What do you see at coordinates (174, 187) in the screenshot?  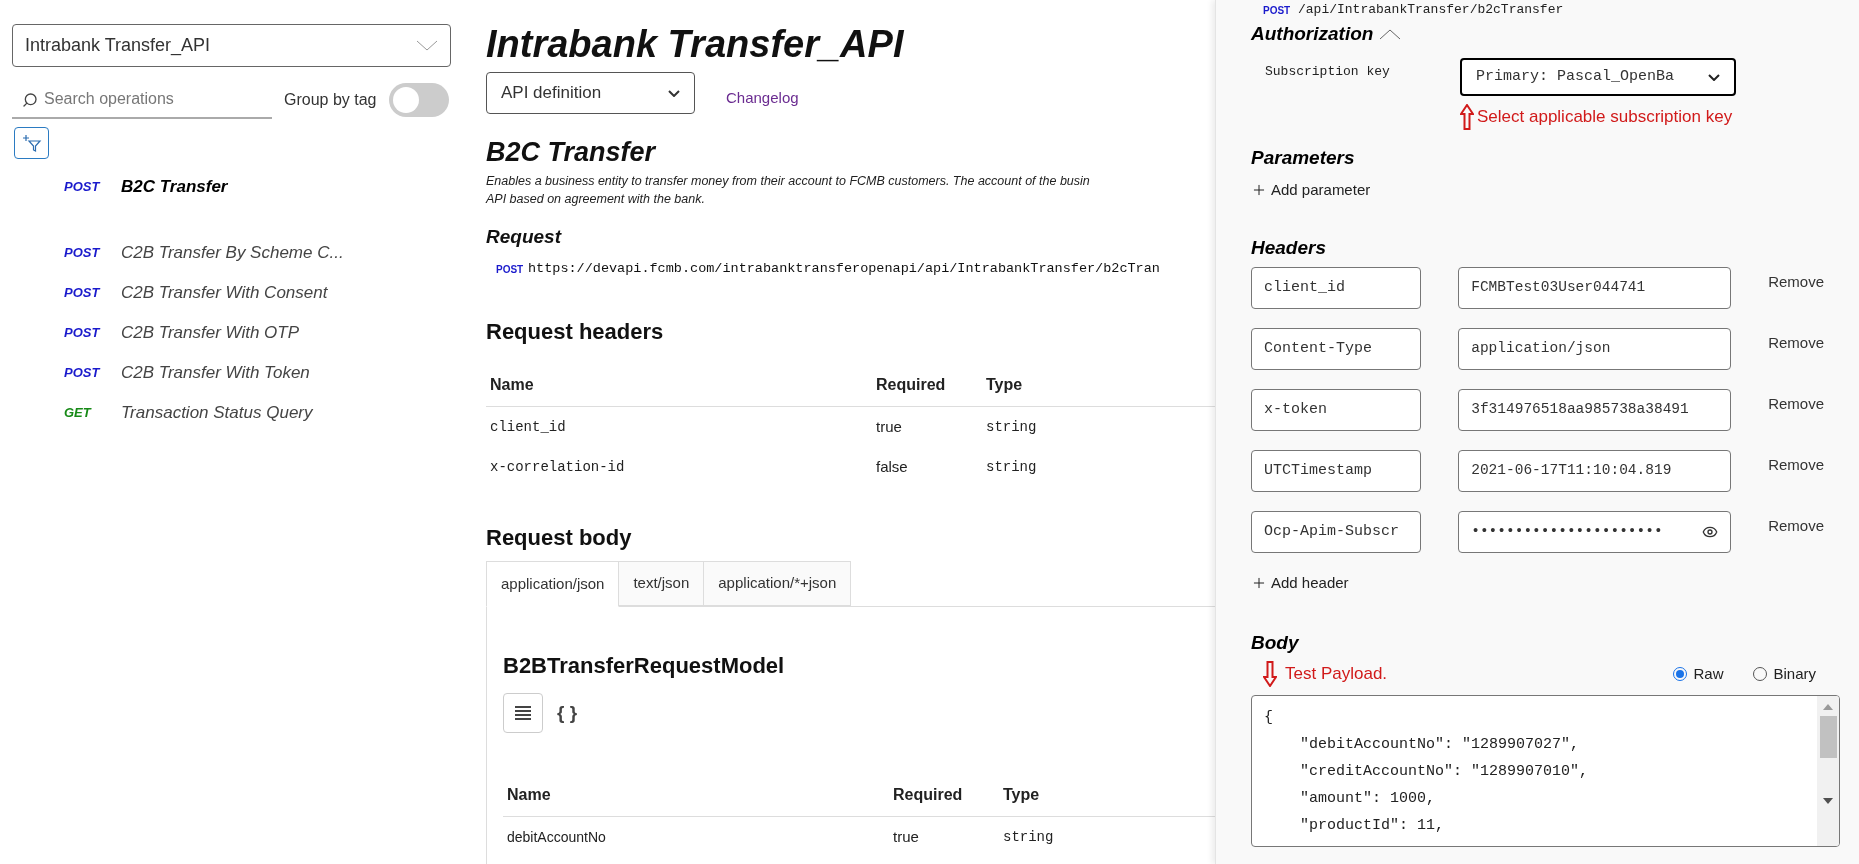 I see `operation-link: B2C Transfer` at bounding box center [174, 187].